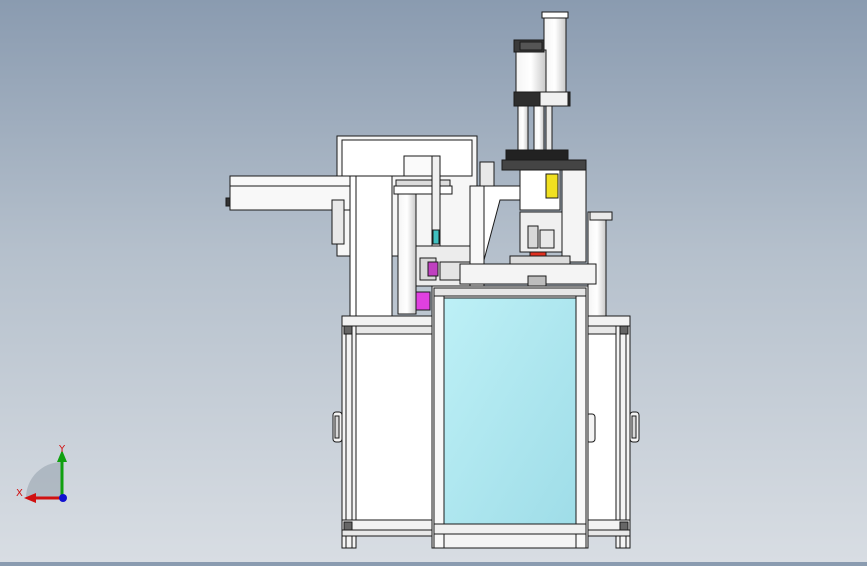 This screenshot has width=867, height=566. What do you see at coordinates (41, 473) in the screenshot?
I see `axis-triad: Y X` at bounding box center [41, 473].